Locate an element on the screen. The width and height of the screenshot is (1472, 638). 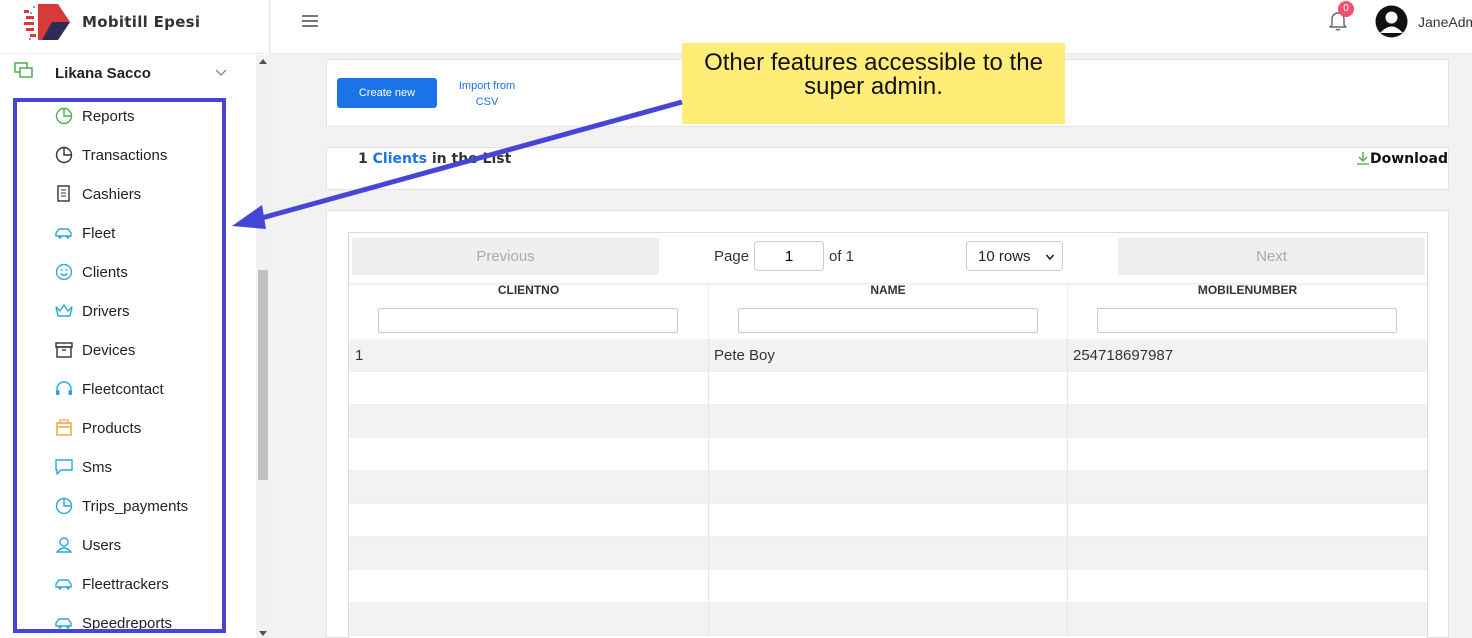
brand-header: Mobitill Epesi is located at coordinates (135, 27).